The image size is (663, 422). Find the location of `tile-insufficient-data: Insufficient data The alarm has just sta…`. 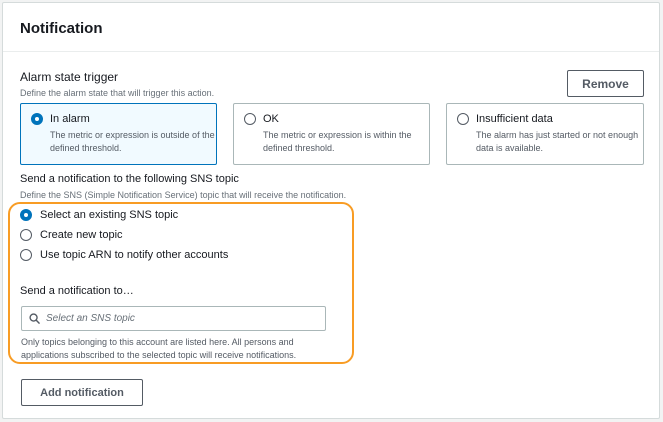

tile-insufficient-data: Insufficient data The alarm has just sta… is located at coordinates (545, 134).